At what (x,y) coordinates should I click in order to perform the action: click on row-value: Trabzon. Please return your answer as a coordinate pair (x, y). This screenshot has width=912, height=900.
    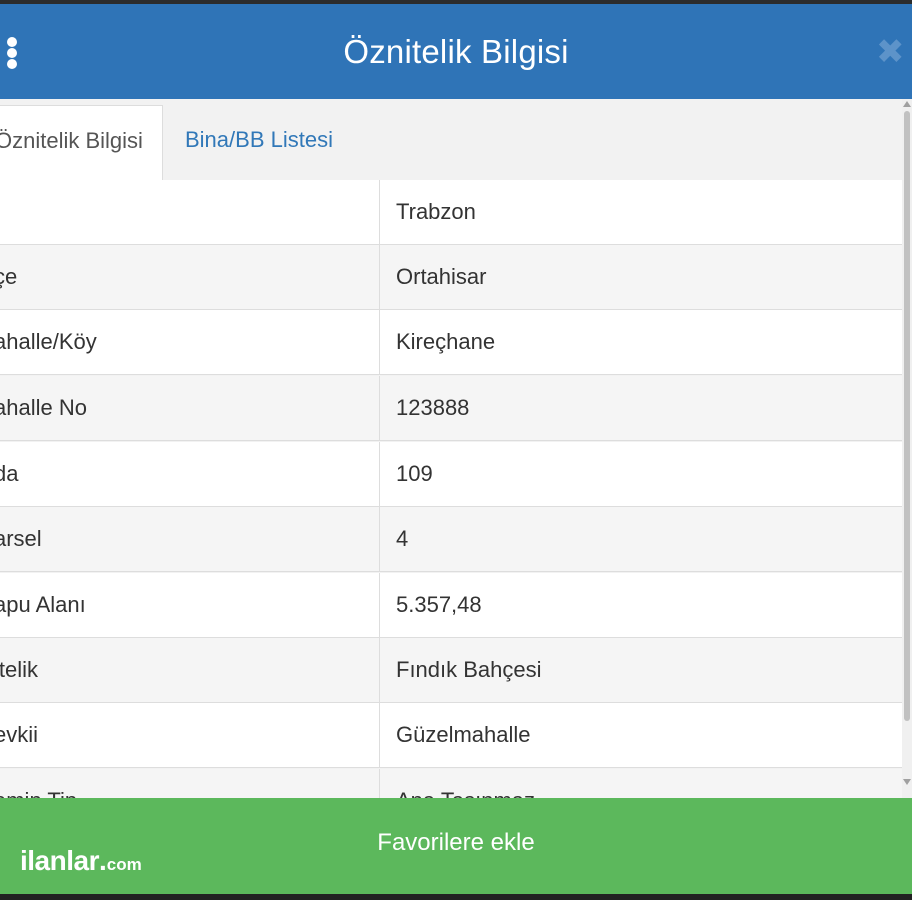
    Looking at the image, I should click on (640, 212).